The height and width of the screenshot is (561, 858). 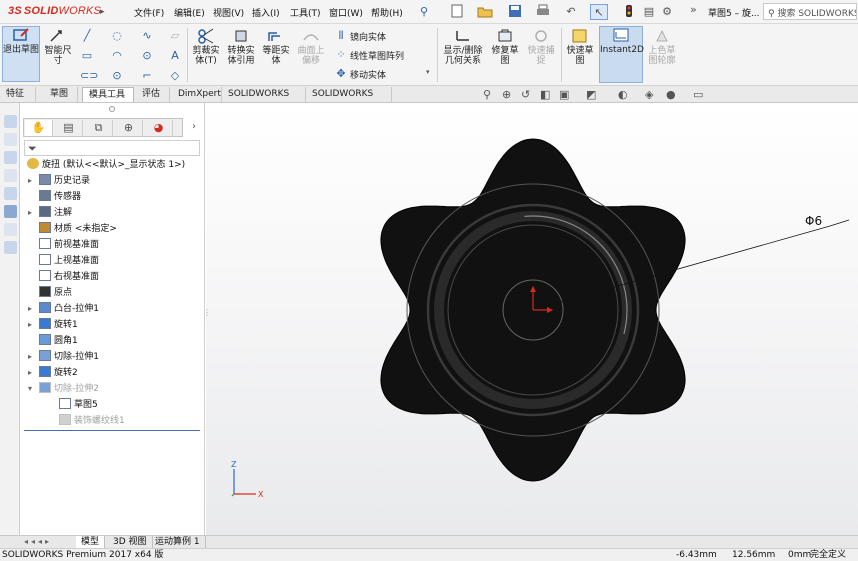 I want to click on view-settings-icon: ▭, so click(x=698, y=94).